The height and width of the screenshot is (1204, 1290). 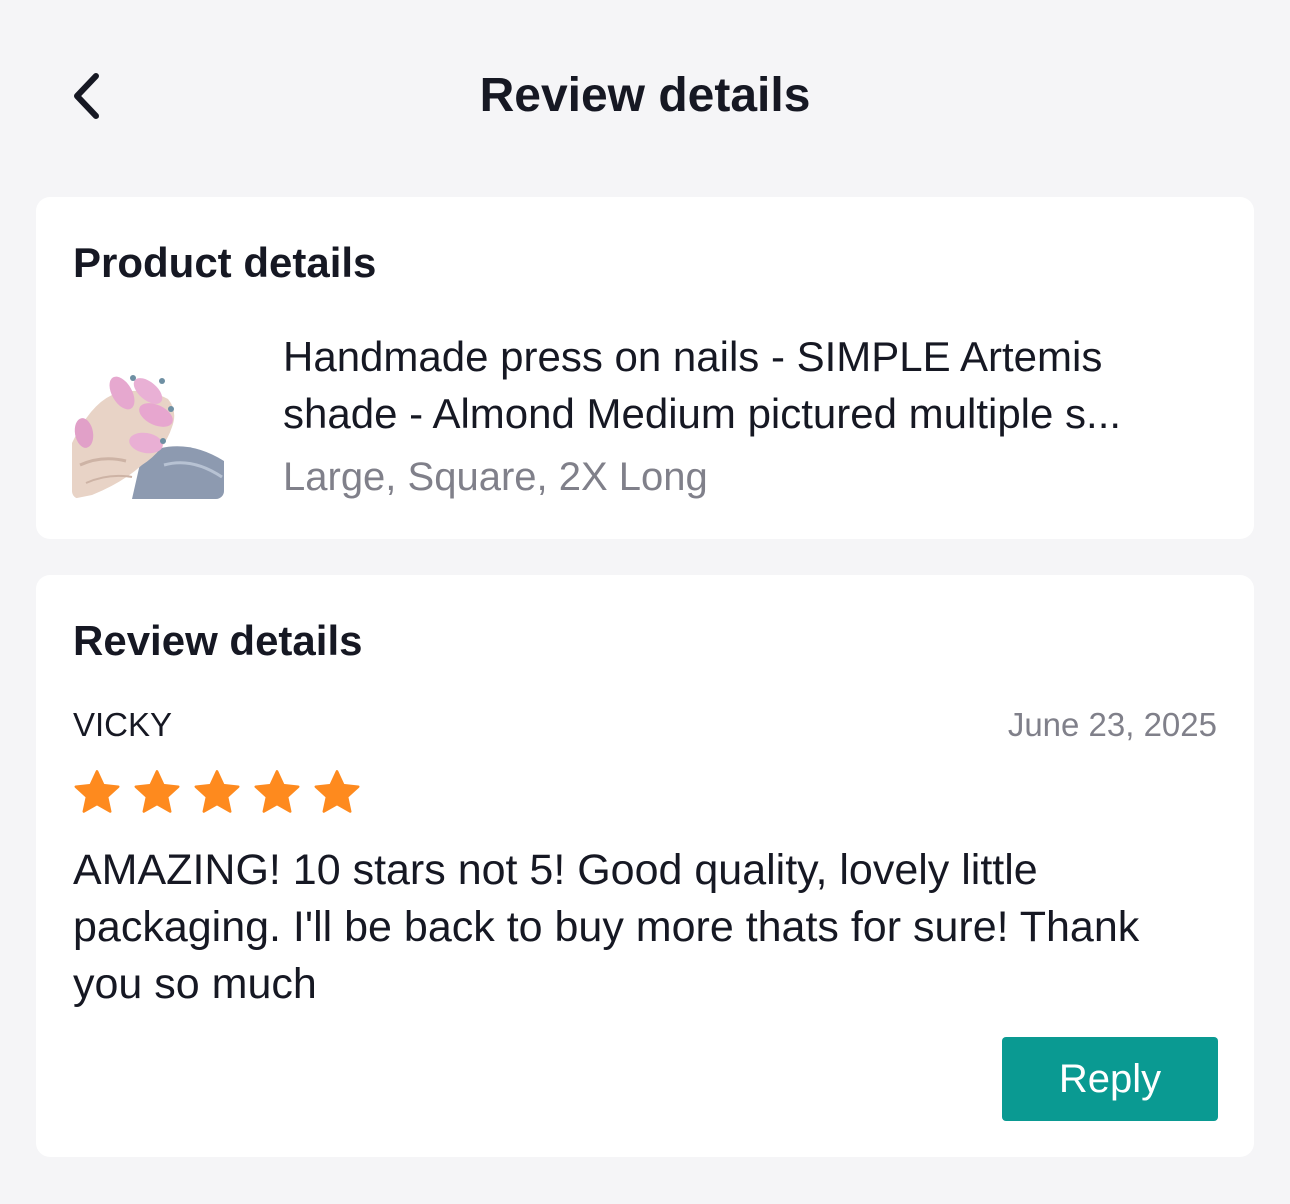 What do you see at coordinates (495, 477) in the screenshot?
I see `product-variant: Large, Square, 2X Long` at bounding box center [495, 477].